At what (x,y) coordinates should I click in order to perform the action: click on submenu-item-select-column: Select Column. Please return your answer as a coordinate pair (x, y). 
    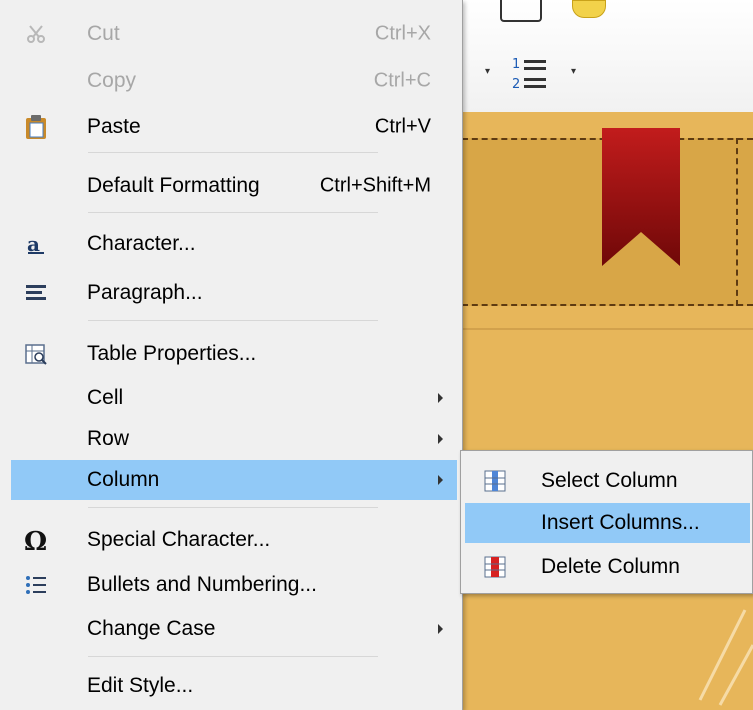
    Looking at the image, I should click on (607, 481).